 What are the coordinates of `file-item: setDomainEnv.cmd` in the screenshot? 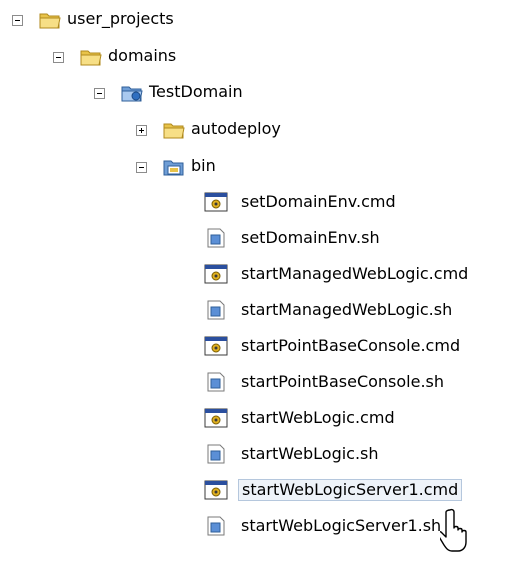 It's located at (354, 203).